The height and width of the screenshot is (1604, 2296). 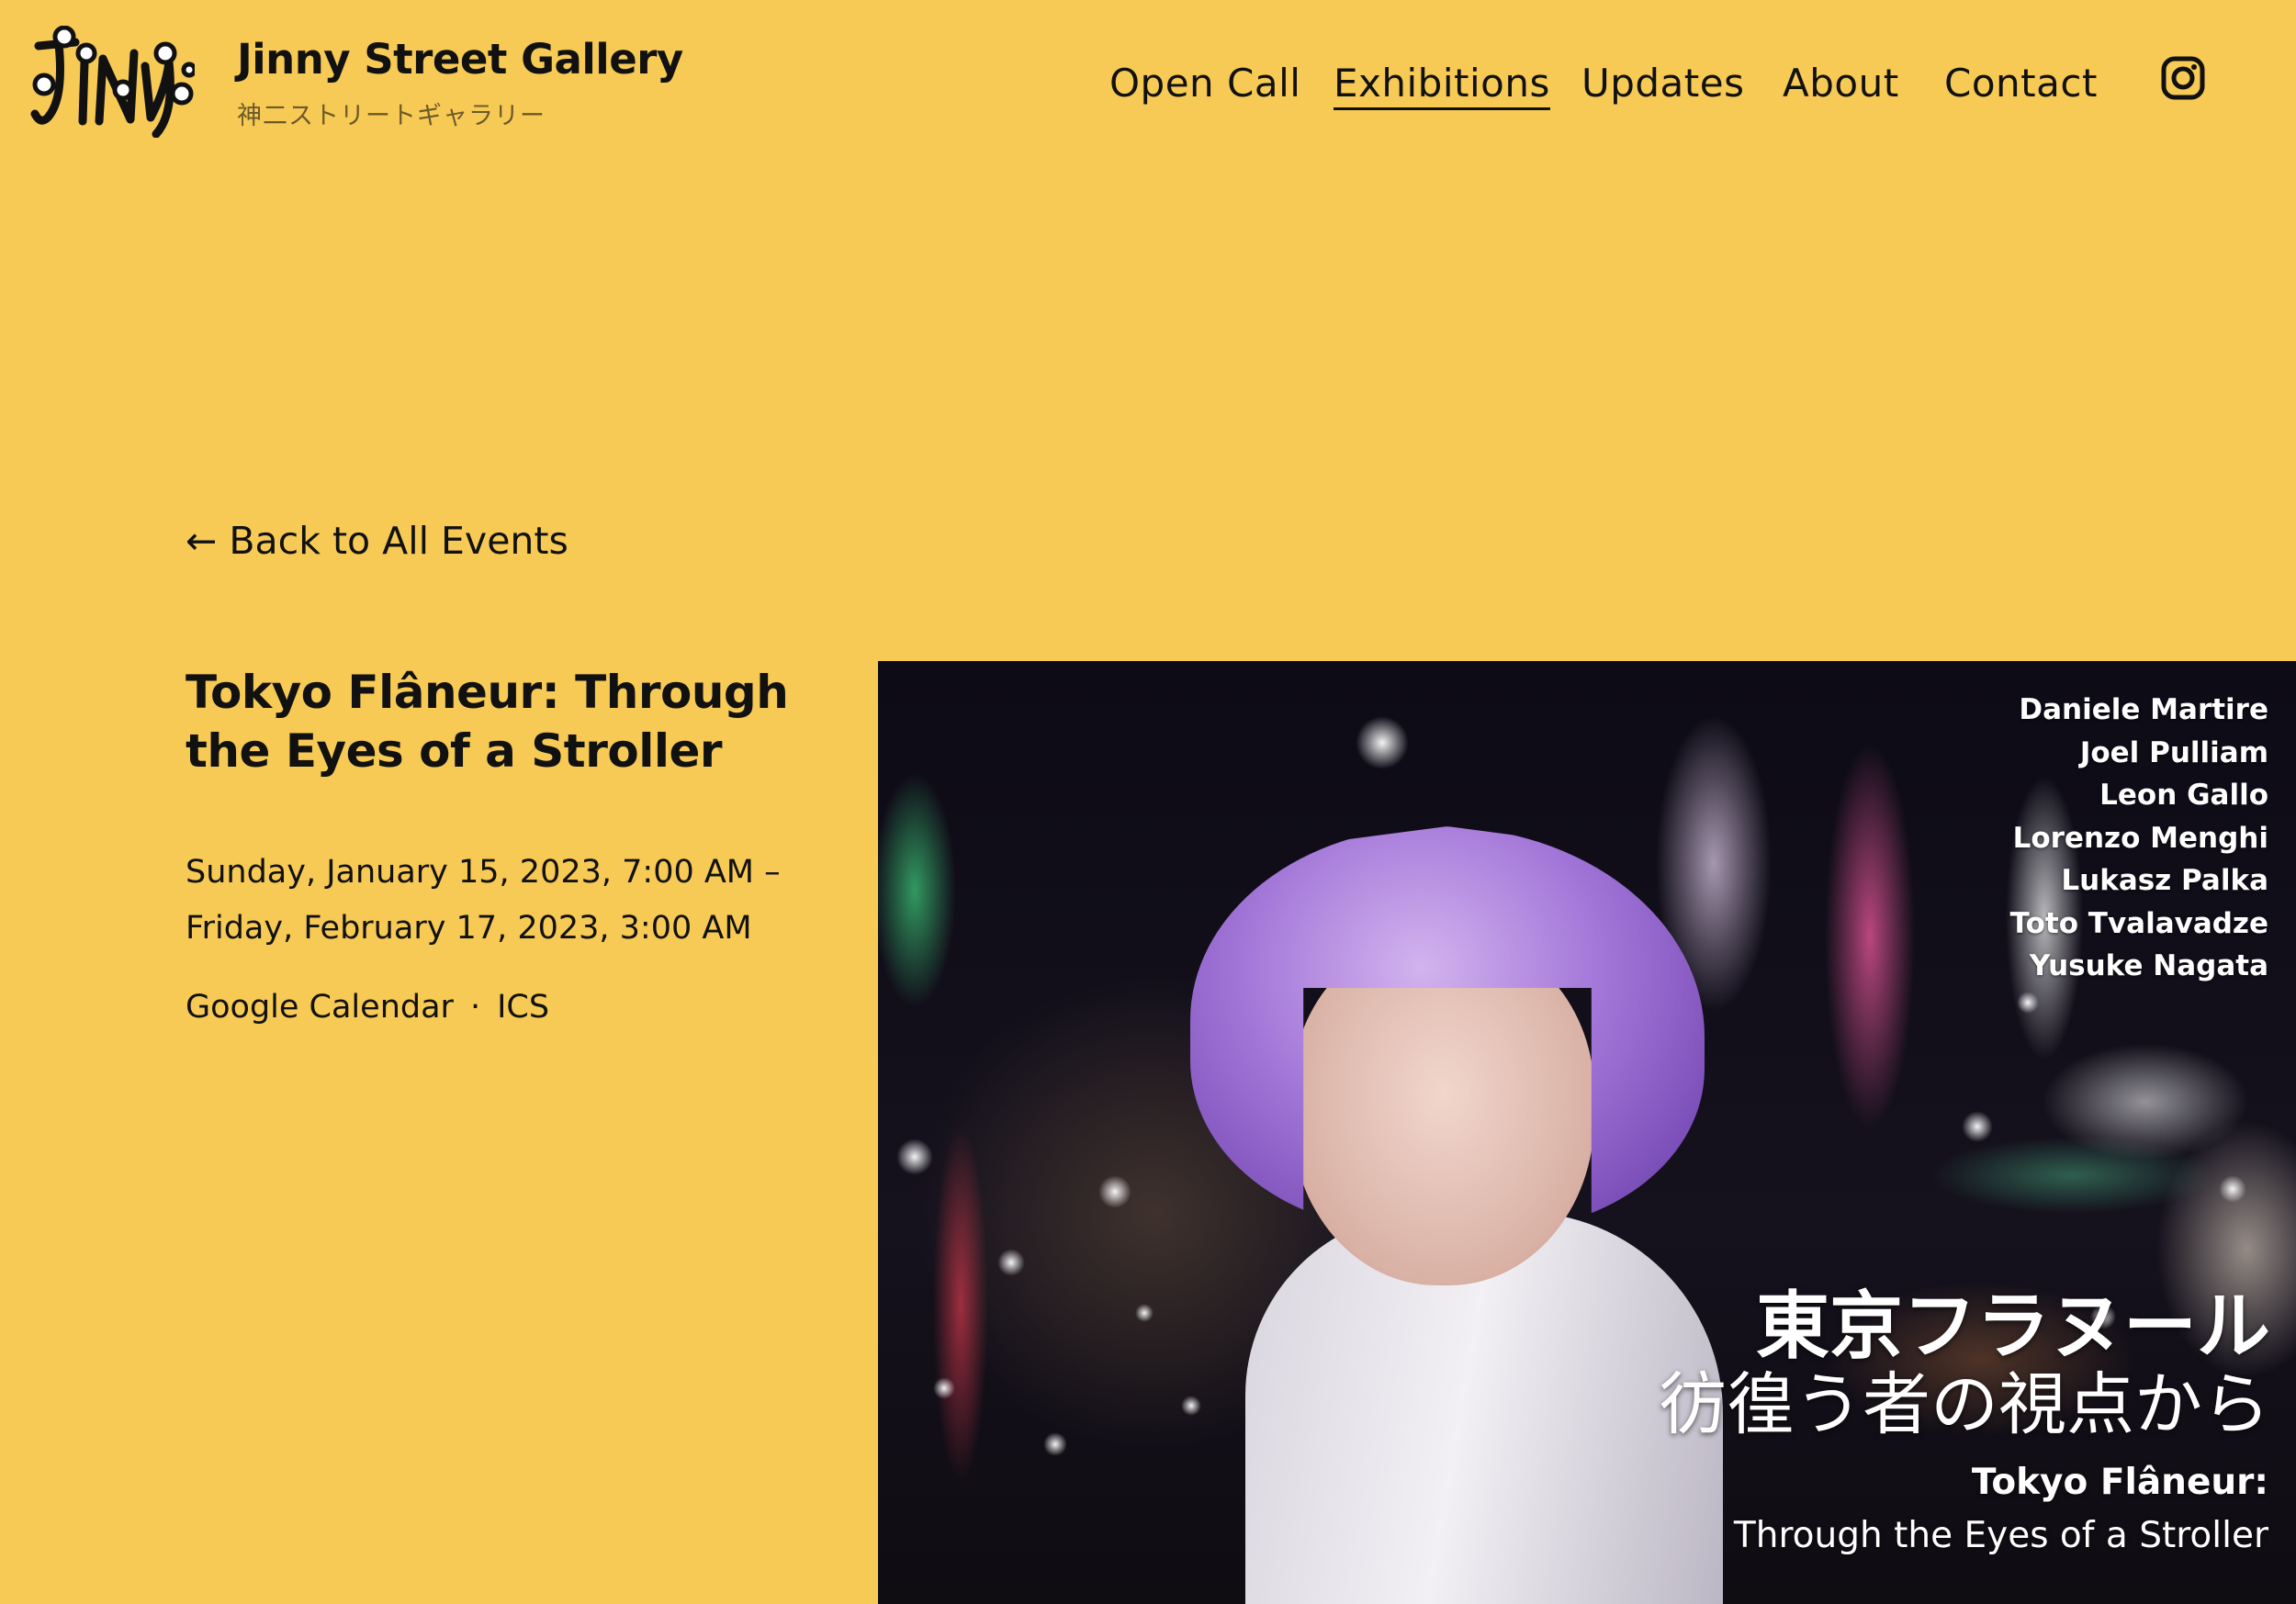 I want to click on artist-name: Daniele Martire, so click(x=2143, y=709).